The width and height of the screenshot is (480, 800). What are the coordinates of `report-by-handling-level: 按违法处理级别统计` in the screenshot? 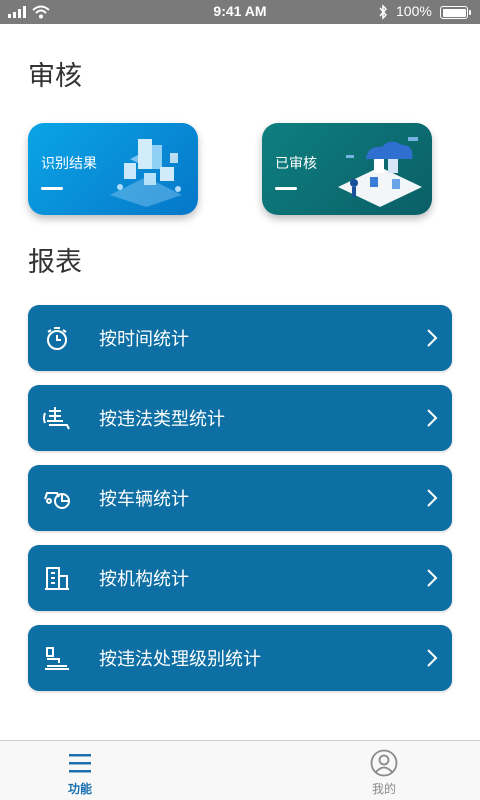 It's located at (240, 658).